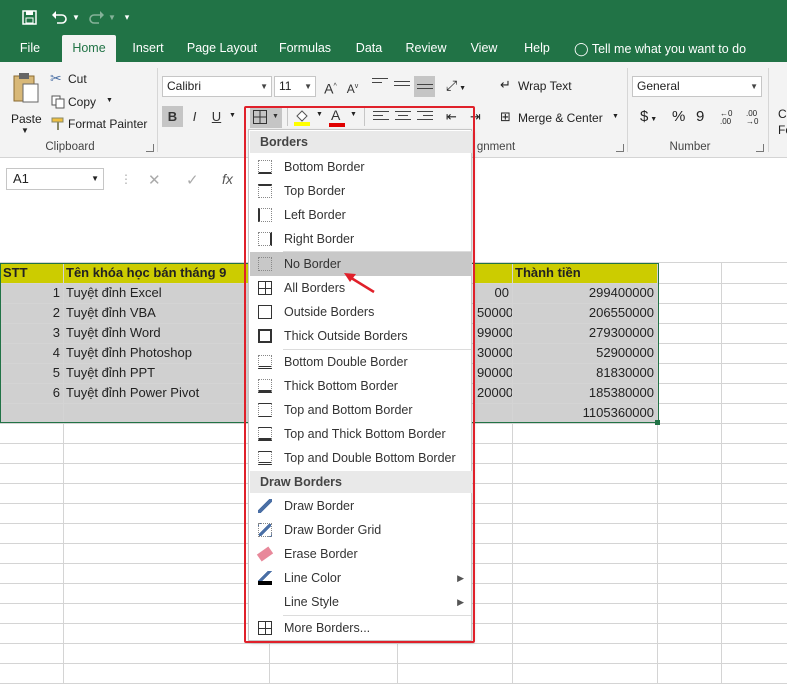 This screenshot has width=787, height=684. What do you see at coordinates (505, 116) in the screenshot?
I see `merge-icon: ⊞` at bounding box center [505, 116].